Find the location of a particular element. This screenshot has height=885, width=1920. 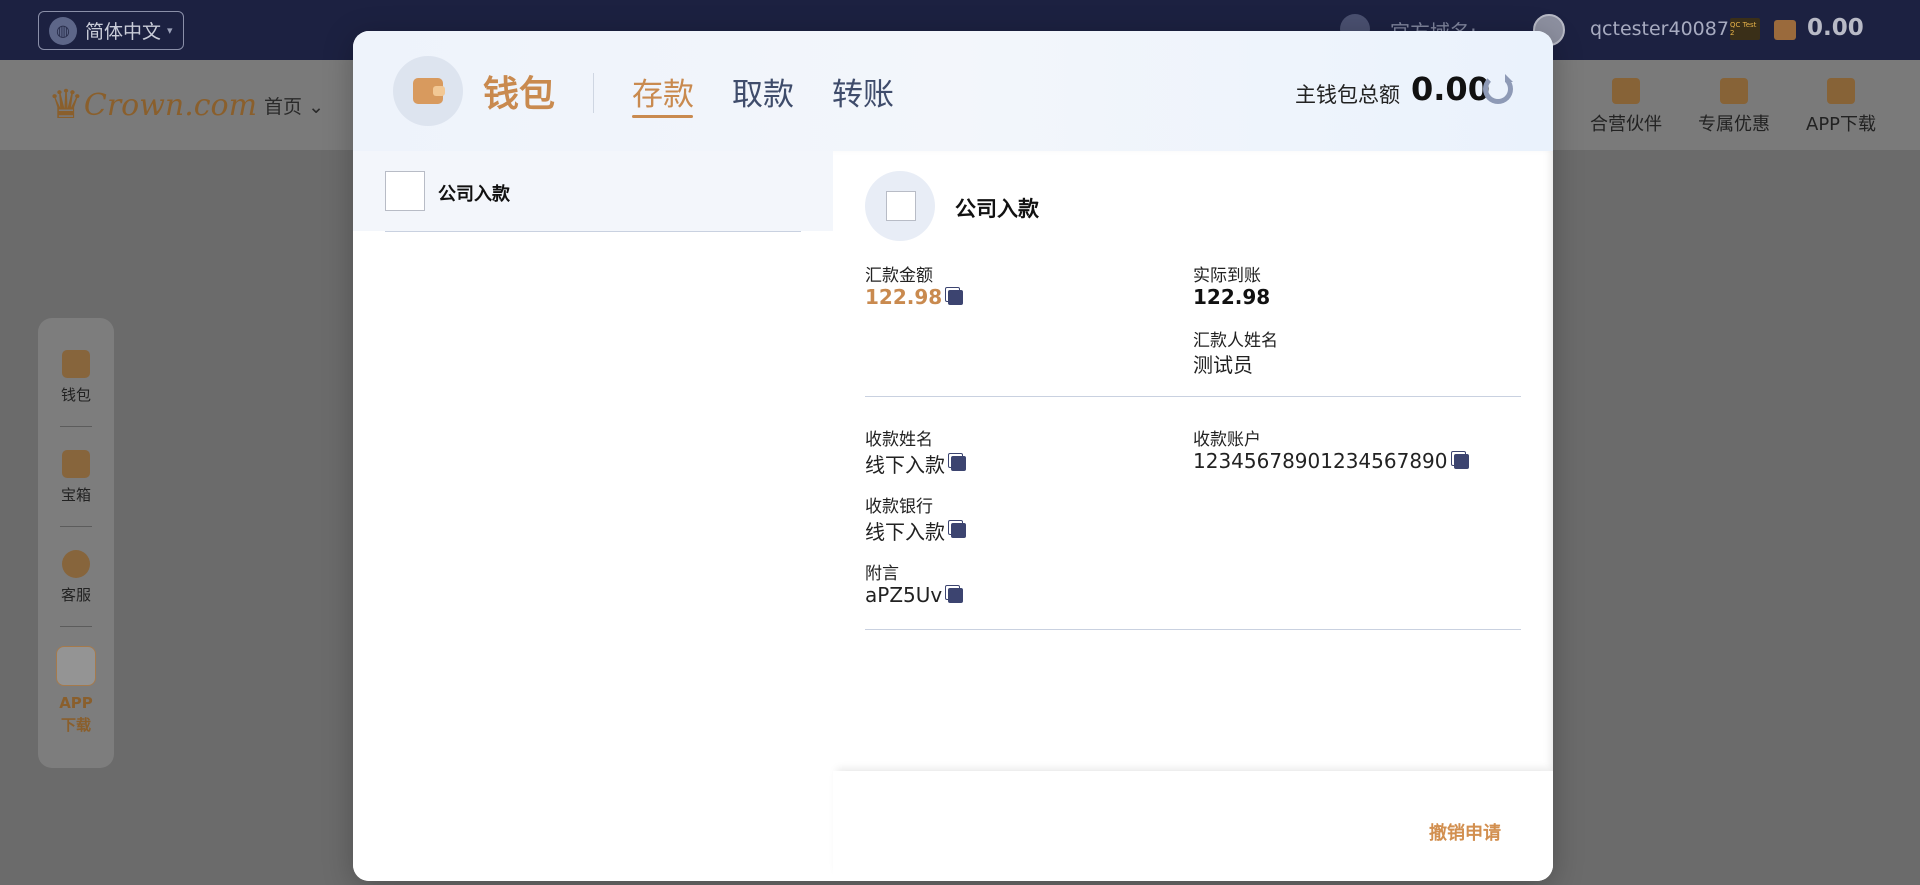

payee-account-value: 12345678901234567890 is located at coordinates (1331, 461).